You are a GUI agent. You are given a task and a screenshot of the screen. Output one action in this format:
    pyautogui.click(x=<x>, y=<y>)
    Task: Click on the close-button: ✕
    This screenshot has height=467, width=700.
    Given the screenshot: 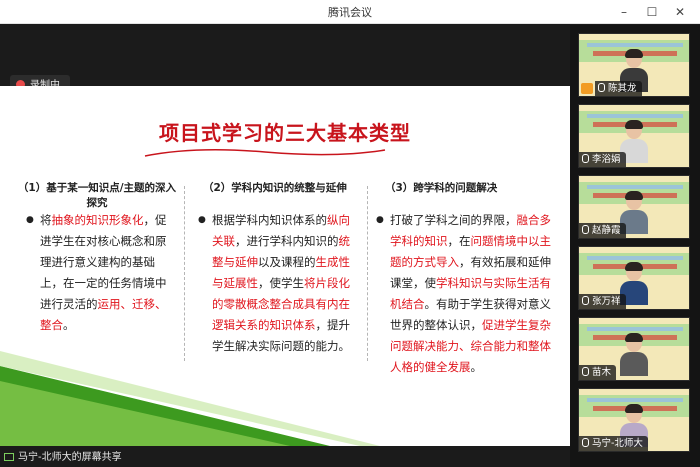 What is the action you would take?
    pyautogui.click(x=680, y=12)
    